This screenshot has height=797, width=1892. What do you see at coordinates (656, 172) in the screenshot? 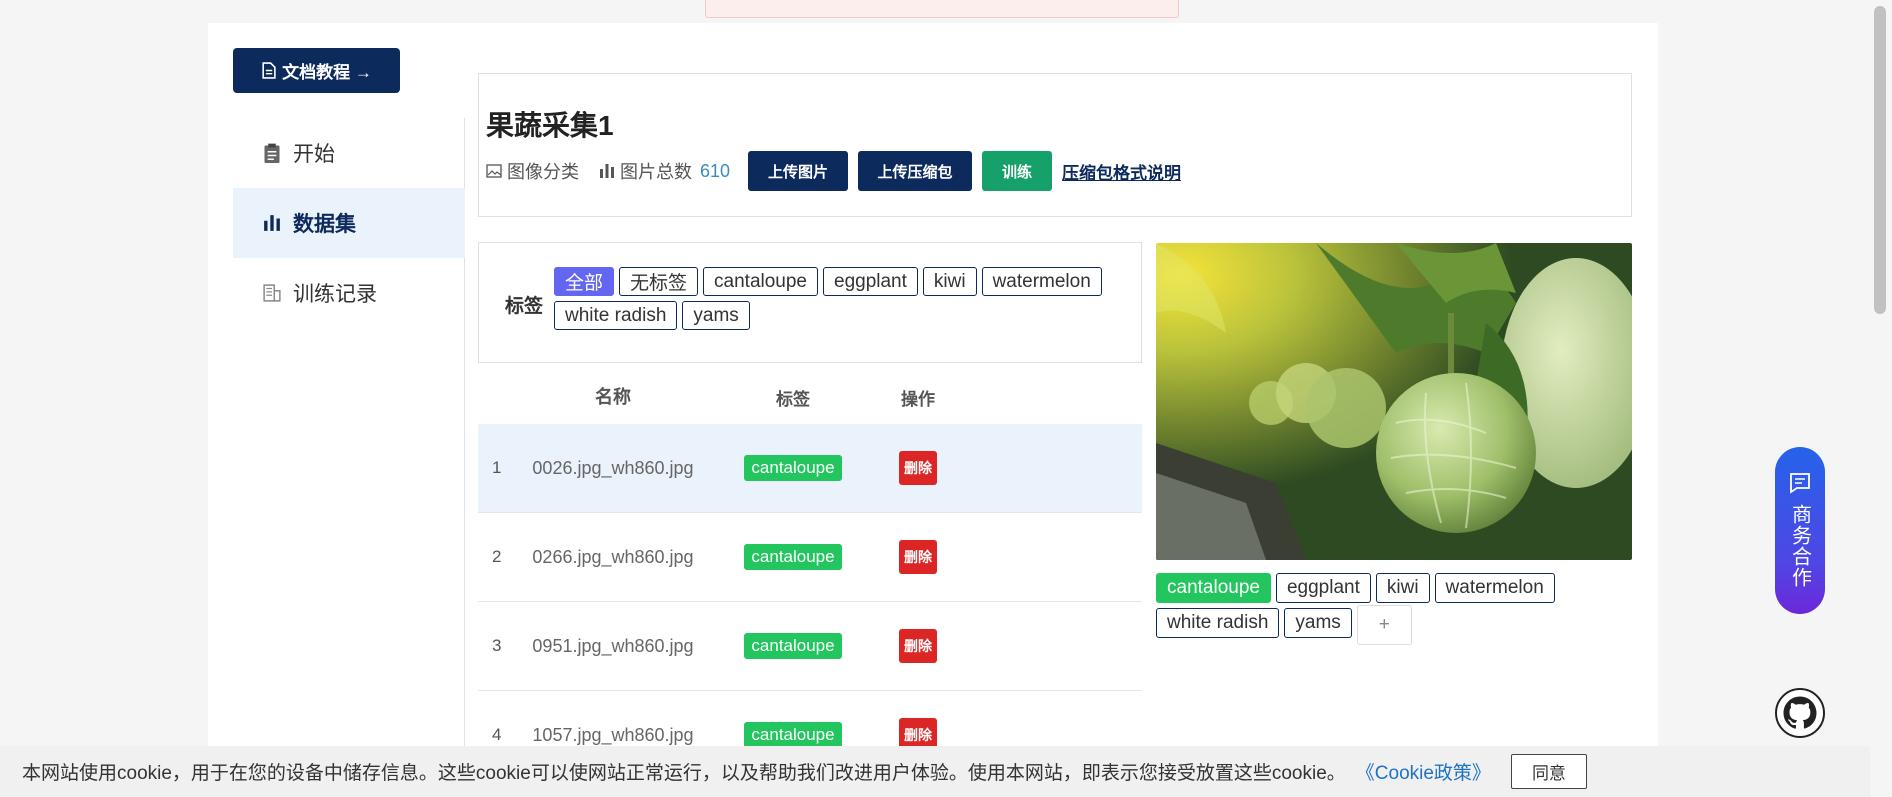
I see `dataset-count-label: 图片总数` at bounding box center [656, 172].